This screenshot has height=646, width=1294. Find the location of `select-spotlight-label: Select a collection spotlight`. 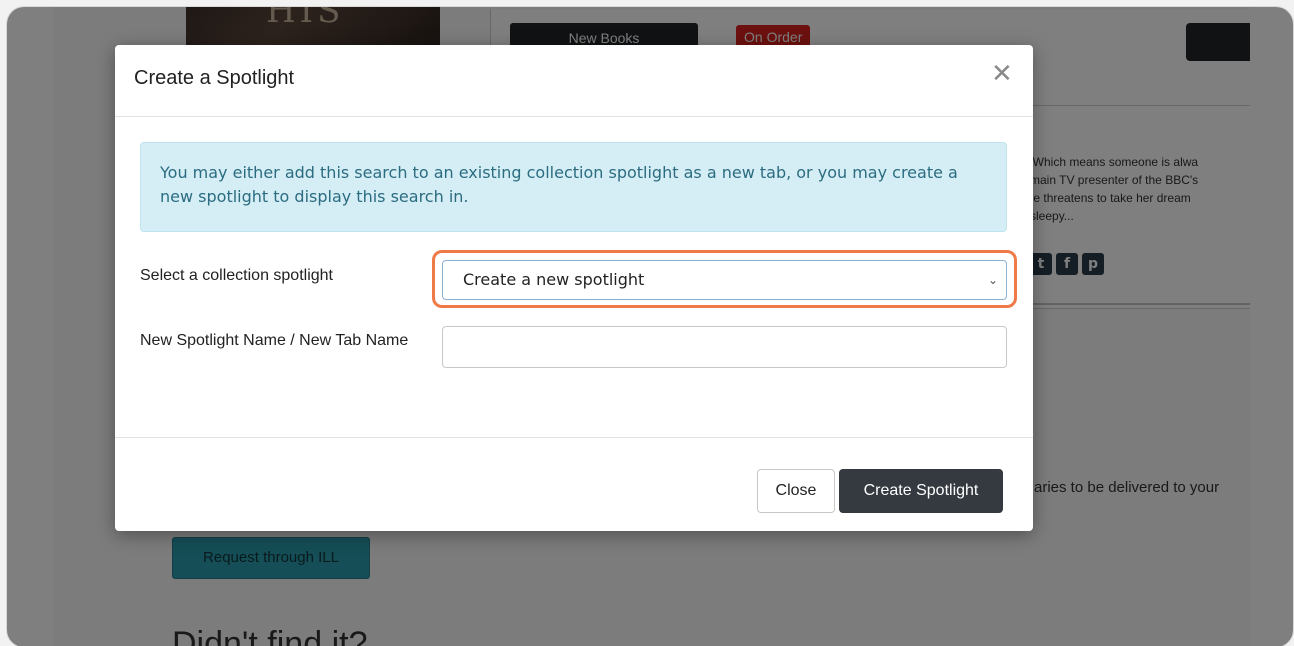

select-spotlight-label: Select a collection spotlight is located at coordinates (236, 275).